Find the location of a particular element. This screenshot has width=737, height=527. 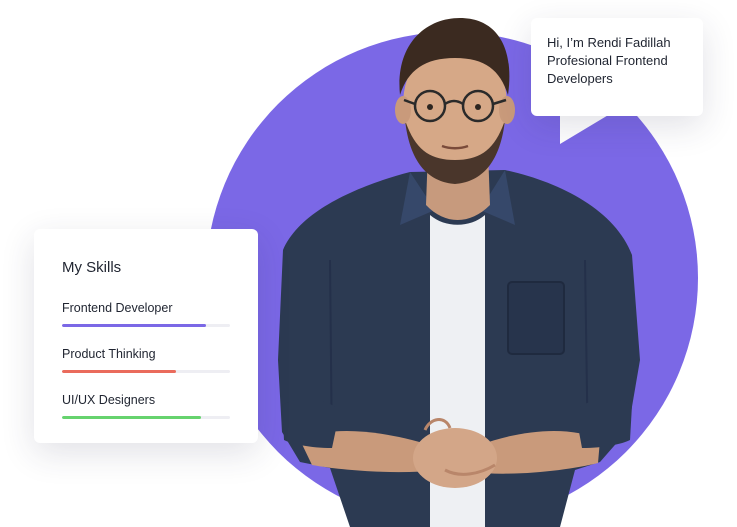

speech-line-3: Developers is located at coordinates (580, 78).